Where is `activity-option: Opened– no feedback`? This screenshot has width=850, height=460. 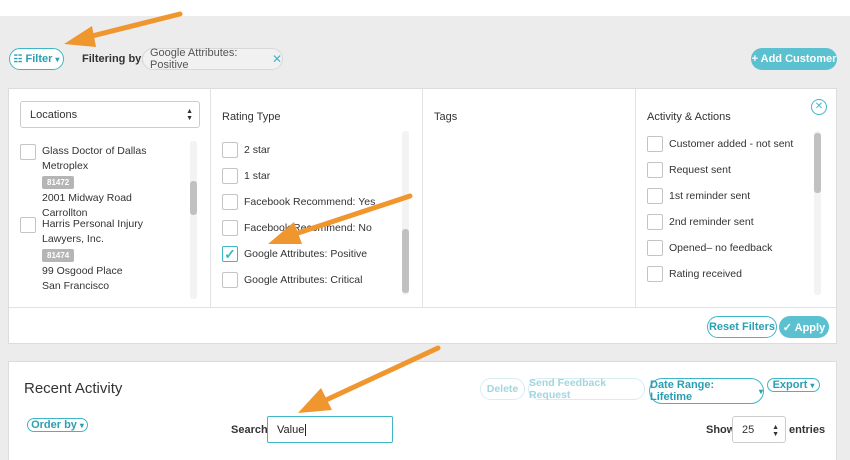
activity-option: Opened– no feedback is located at coordinates (720, 248).